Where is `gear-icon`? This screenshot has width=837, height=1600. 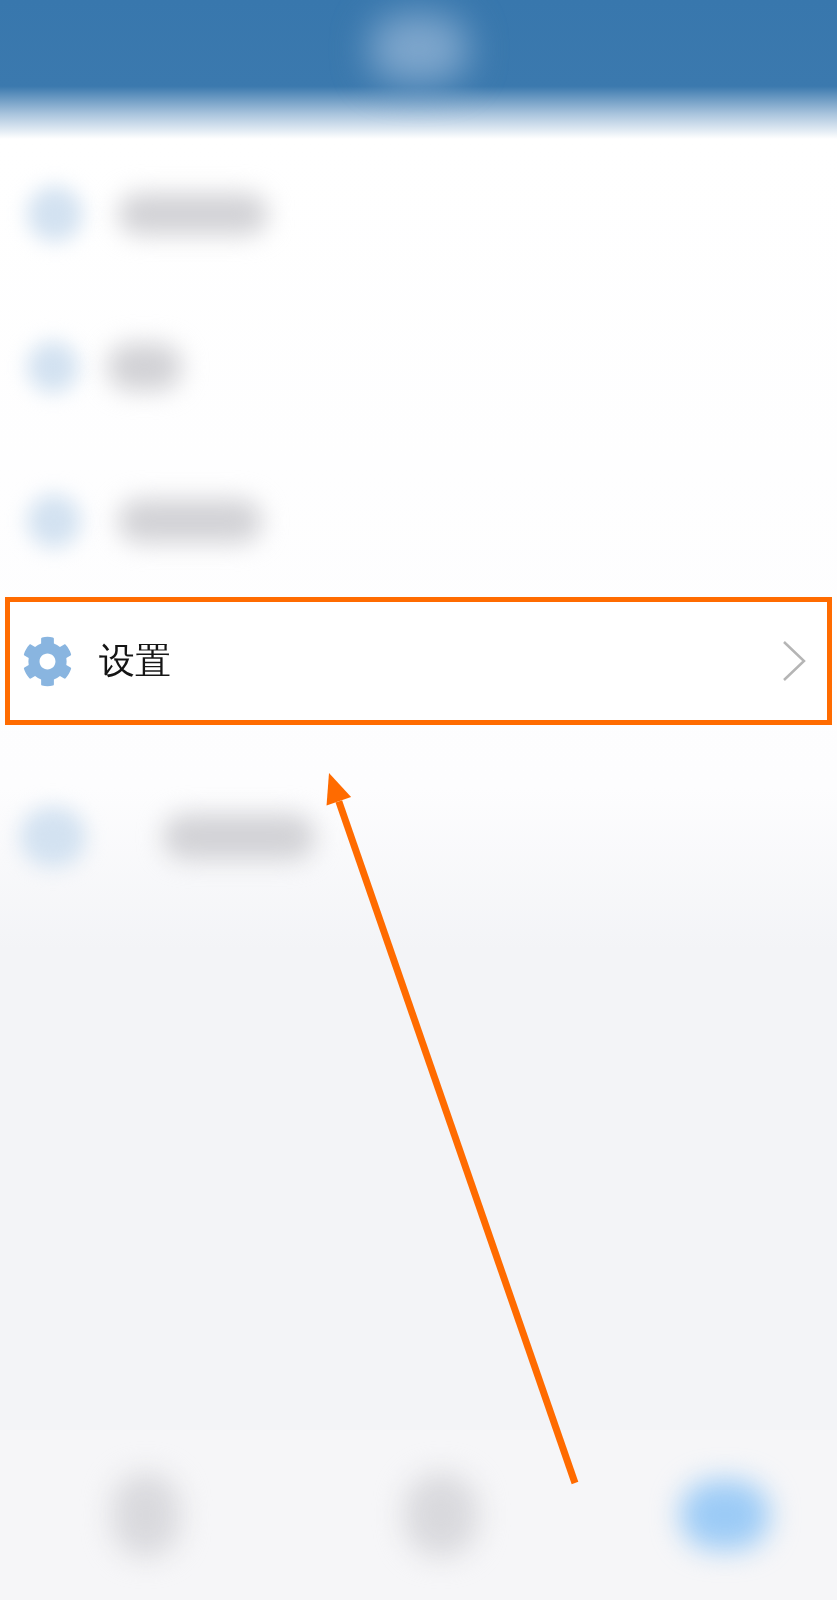
gear-icon is located at coordinates (47, 661).